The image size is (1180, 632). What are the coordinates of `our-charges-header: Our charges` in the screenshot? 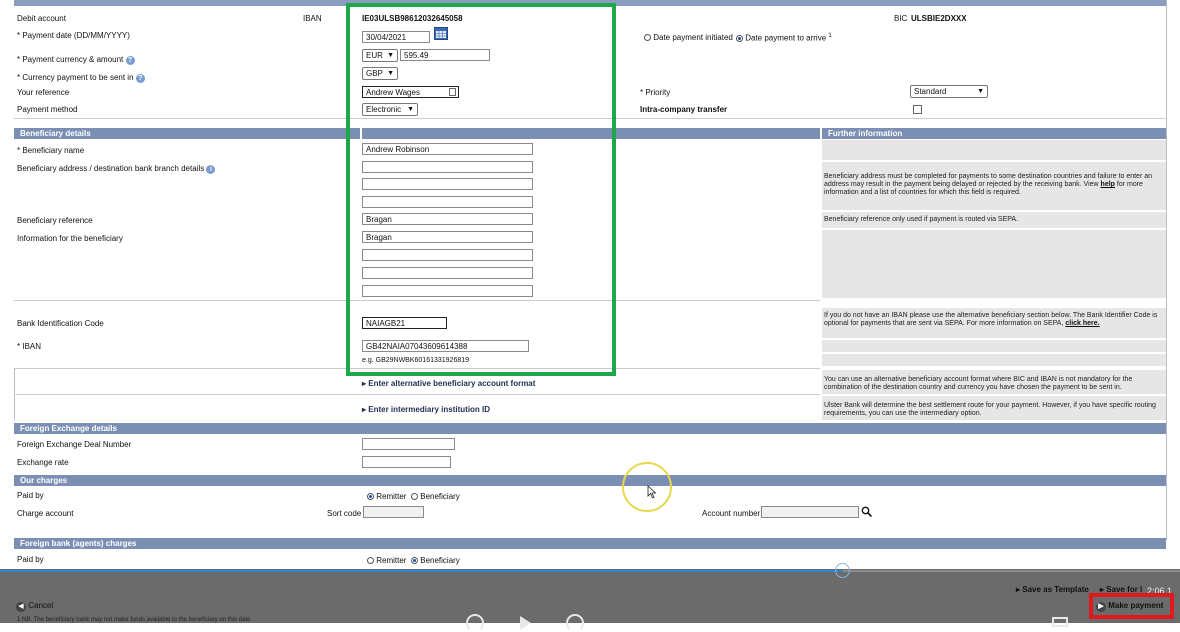 It's located at (590, 480).